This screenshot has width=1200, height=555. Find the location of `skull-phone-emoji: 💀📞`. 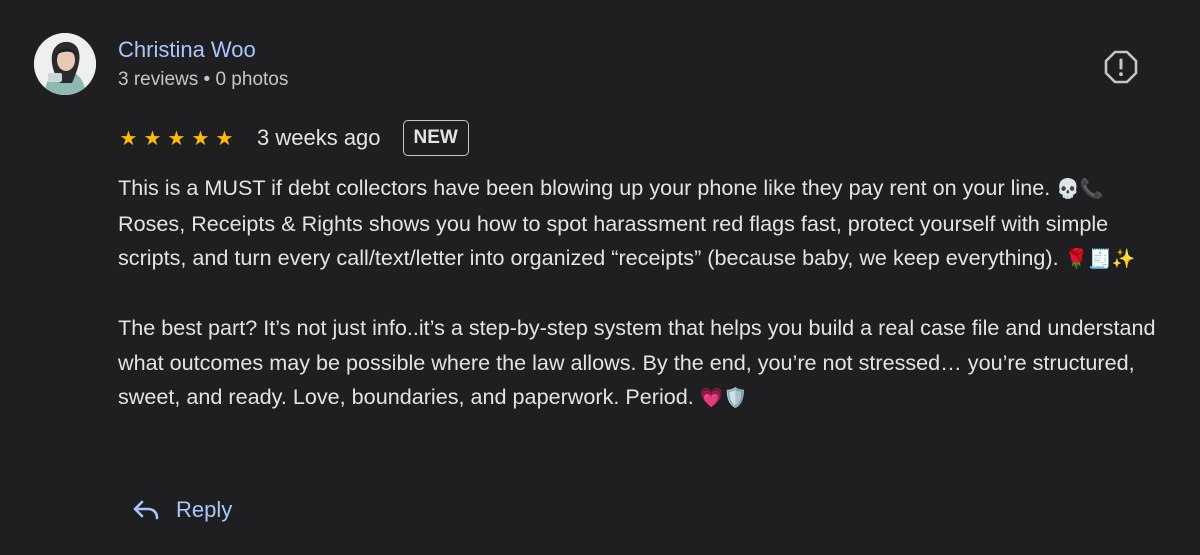

skull-phone-emoji: 💀📞 is located at coordinates (1080, 189).